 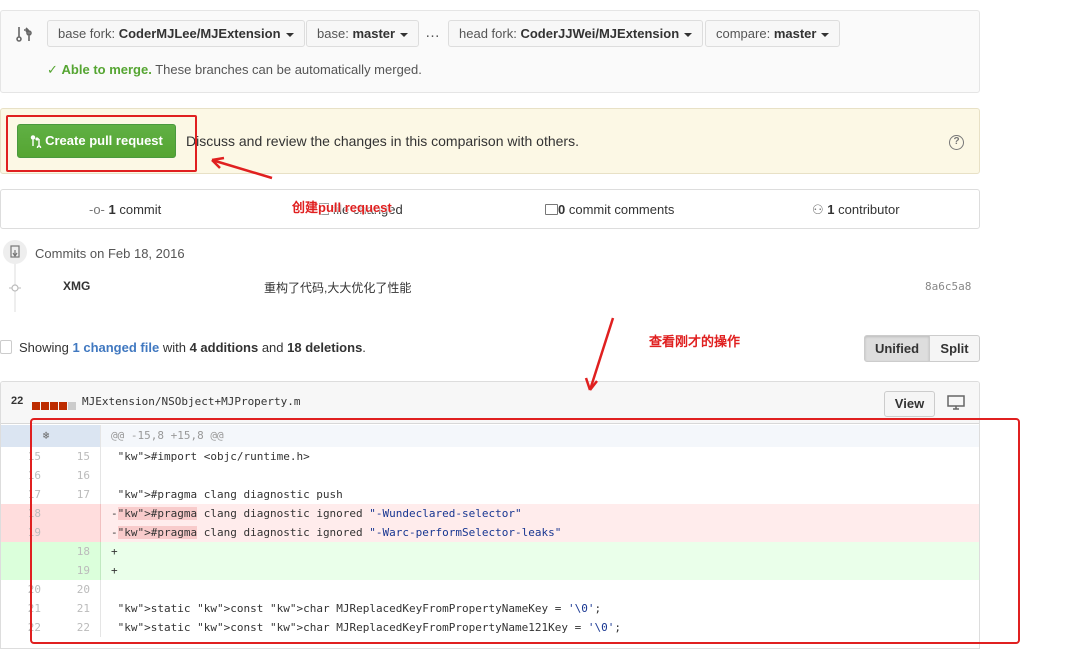 I want to click on unified-view-button: Unified, so click(x=897, y=348).